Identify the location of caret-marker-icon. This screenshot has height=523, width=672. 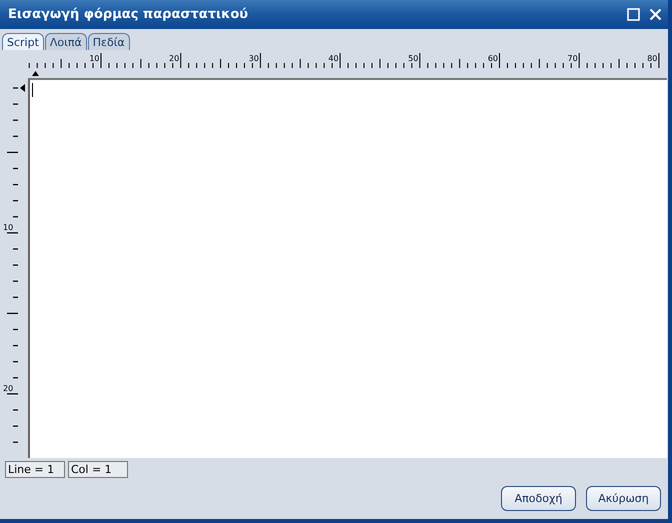
(35, 73).